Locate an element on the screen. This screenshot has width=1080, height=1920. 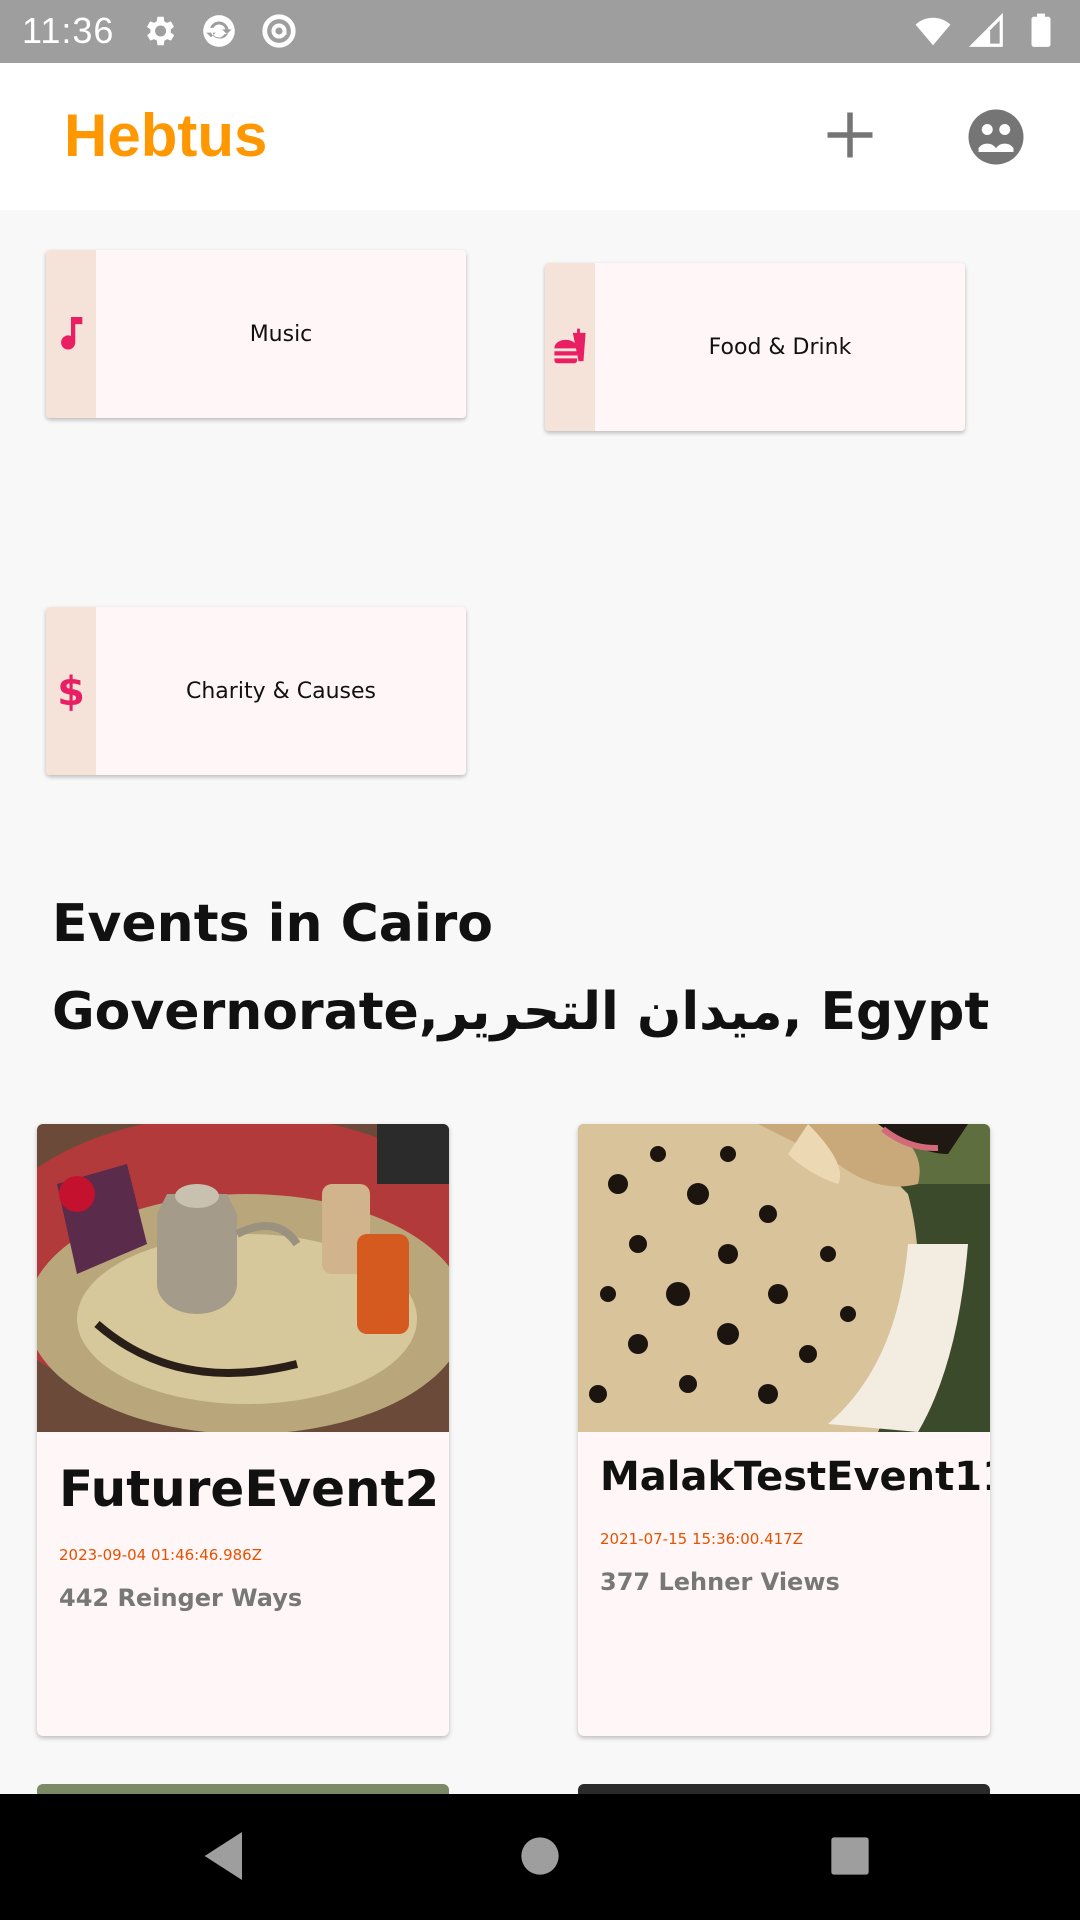
event-date: 2023-09-04 01:46:46.986Z is located at coordinates (160, 1555).